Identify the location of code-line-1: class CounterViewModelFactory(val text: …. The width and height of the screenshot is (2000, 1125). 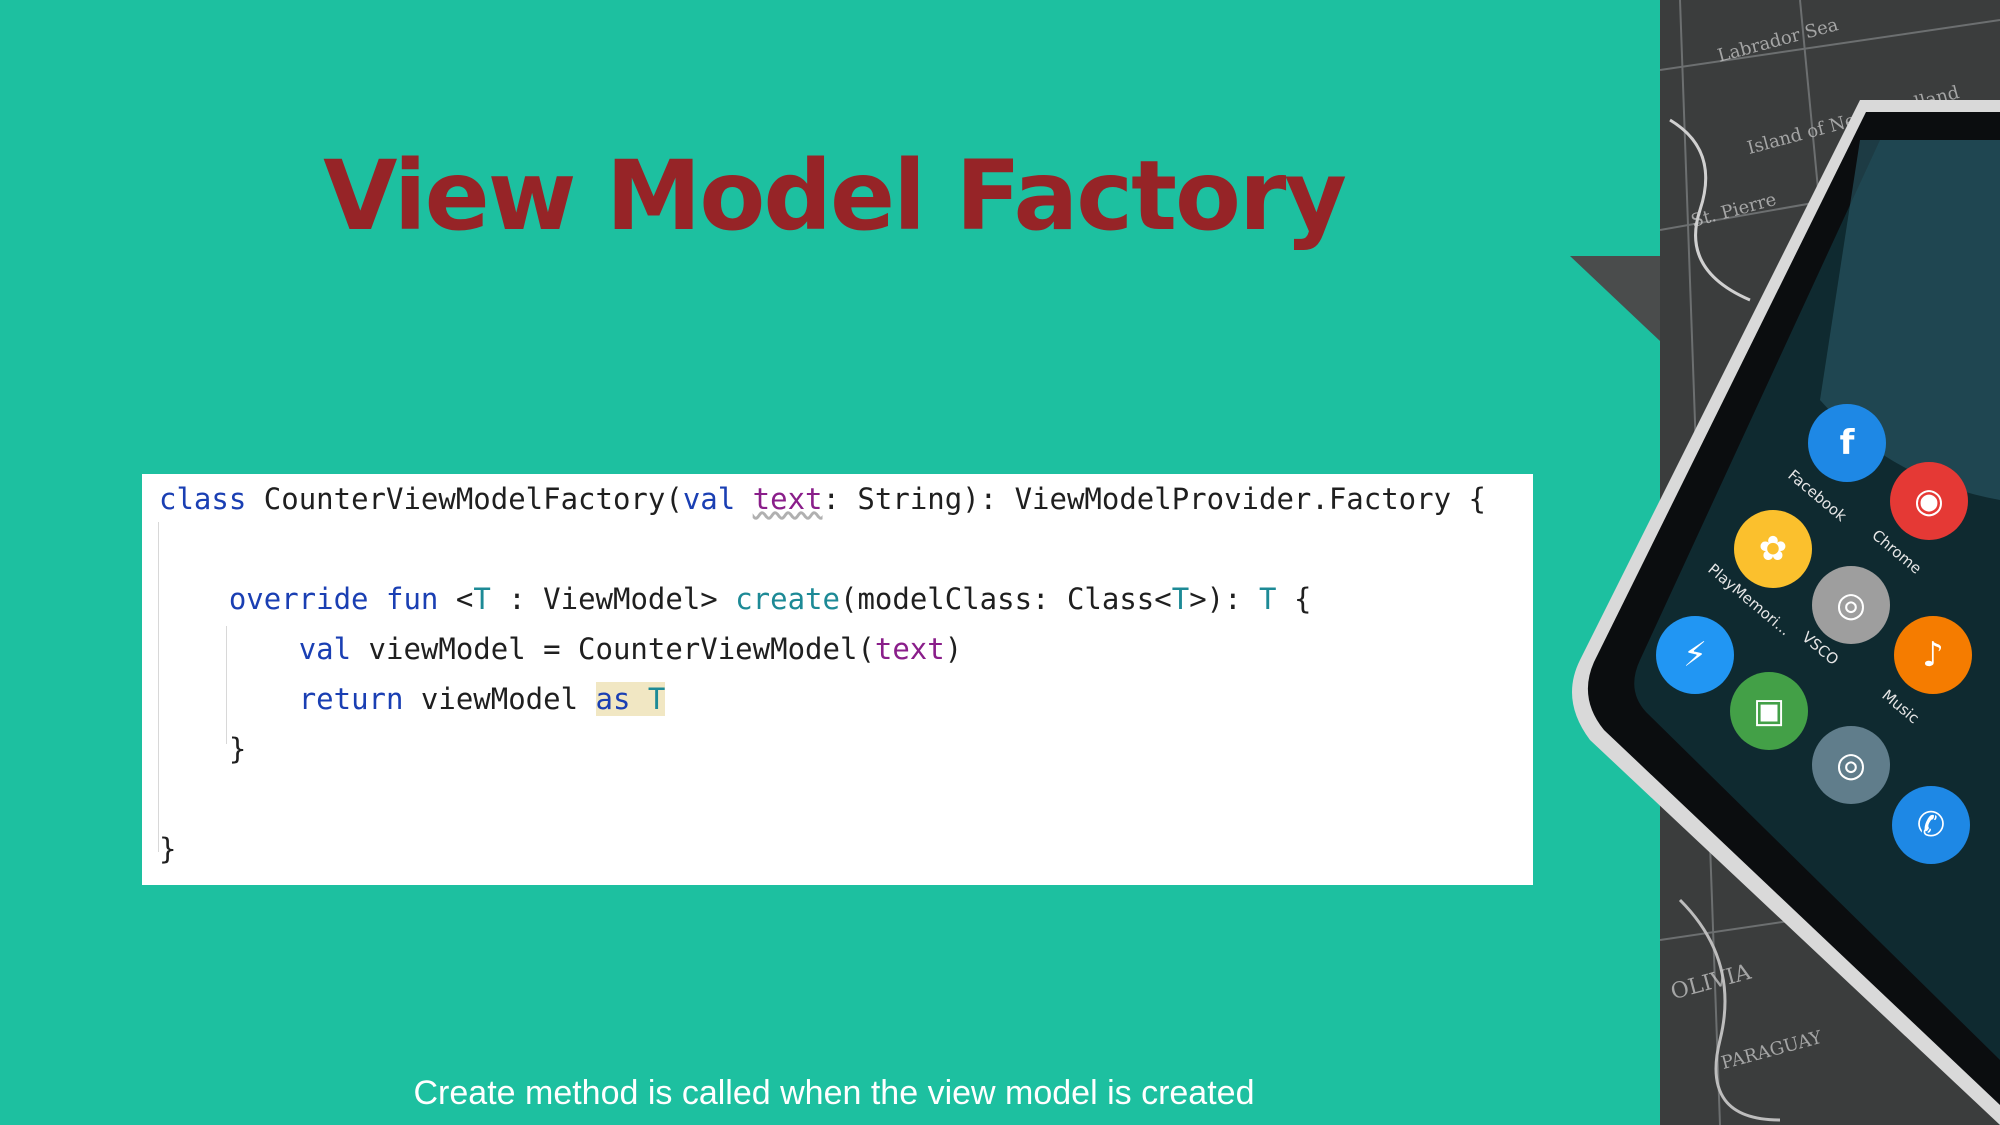
(822, 499).